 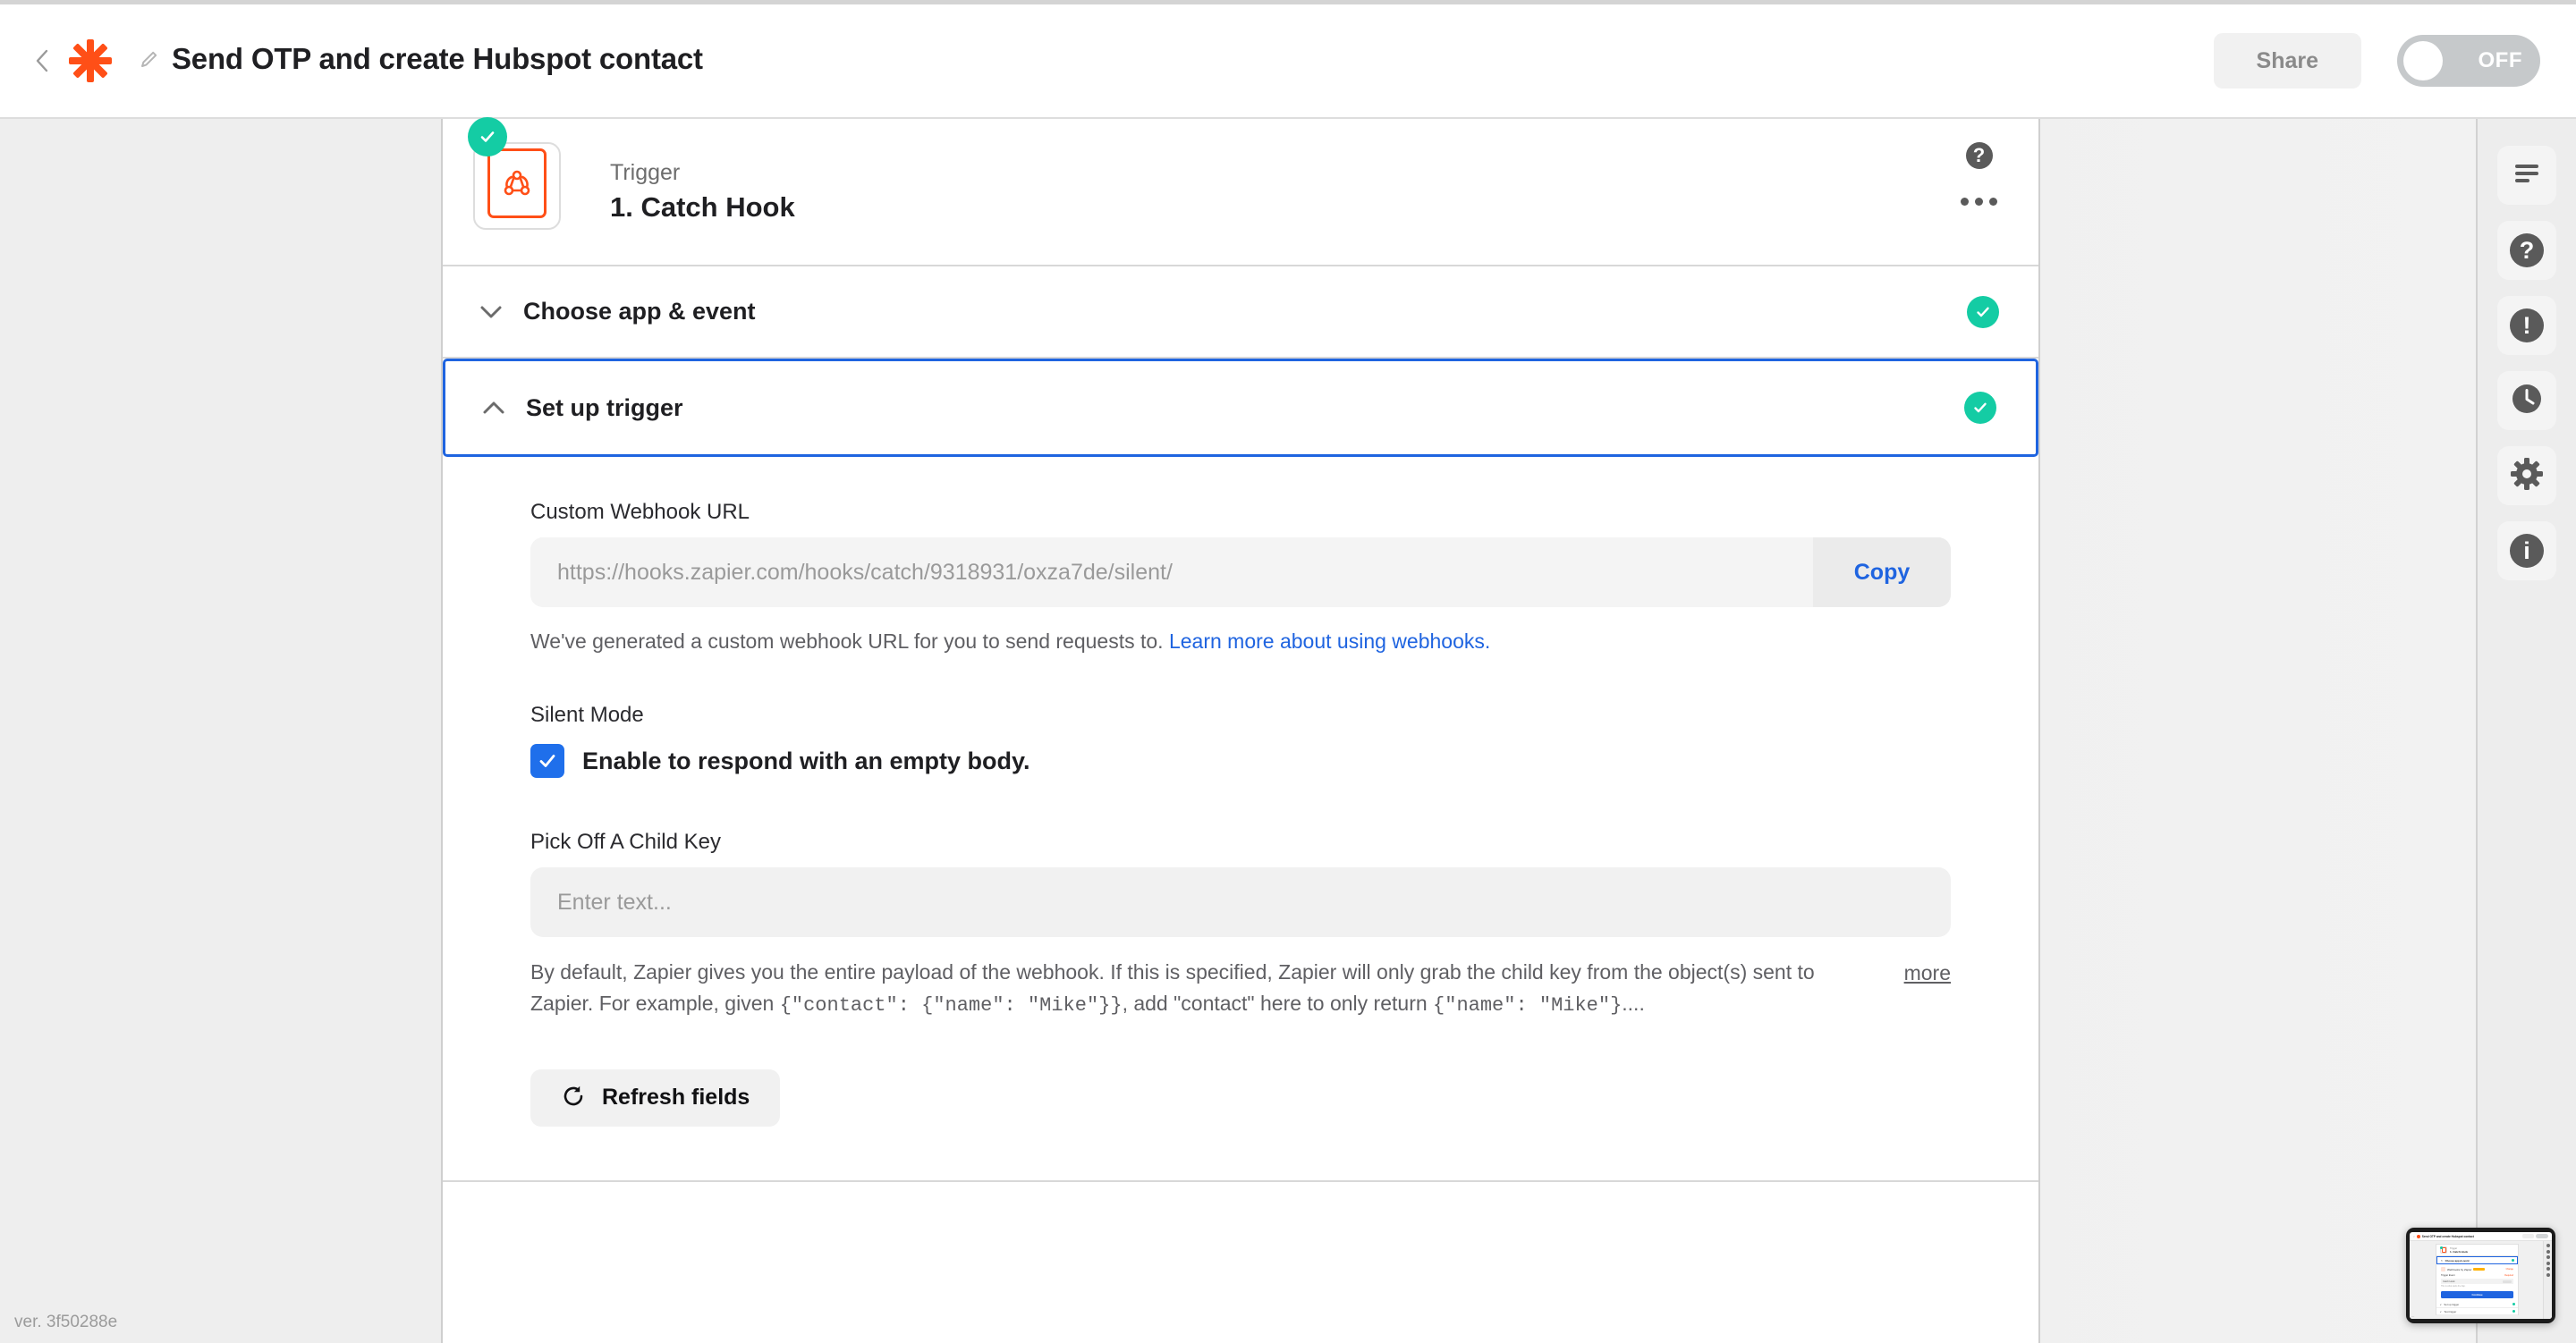 I want to click on right-rail: ? ! i, so click(x=2526, y=731).